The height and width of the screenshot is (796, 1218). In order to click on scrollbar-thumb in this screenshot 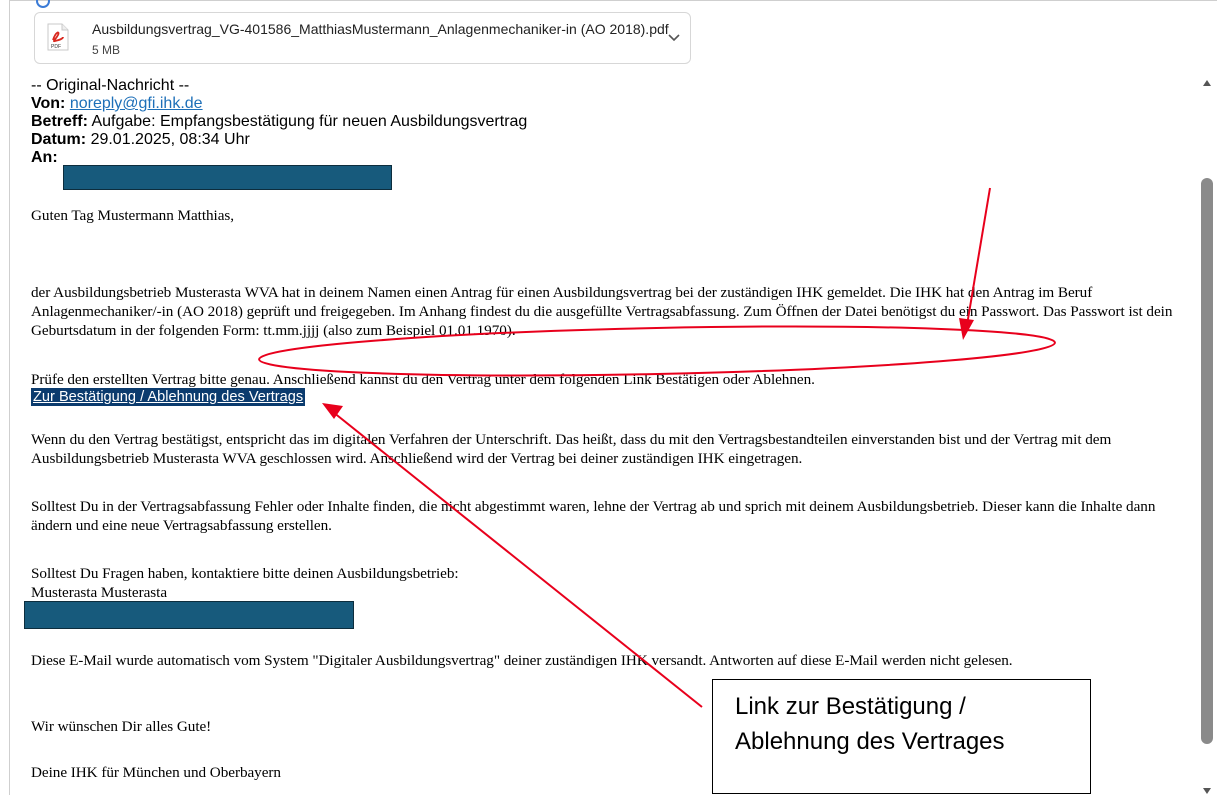, I will do `click(1207, 461)`.